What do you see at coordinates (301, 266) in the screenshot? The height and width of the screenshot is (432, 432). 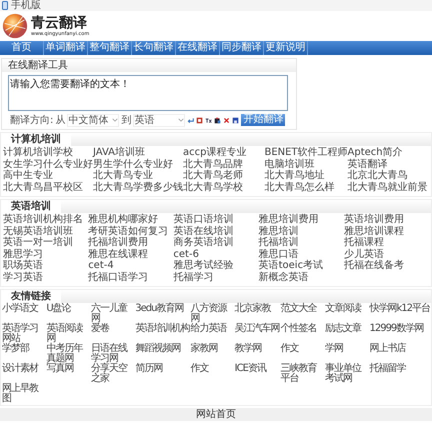 I see `article-link: 英语toeic考试` at bounding box center [301, 266].